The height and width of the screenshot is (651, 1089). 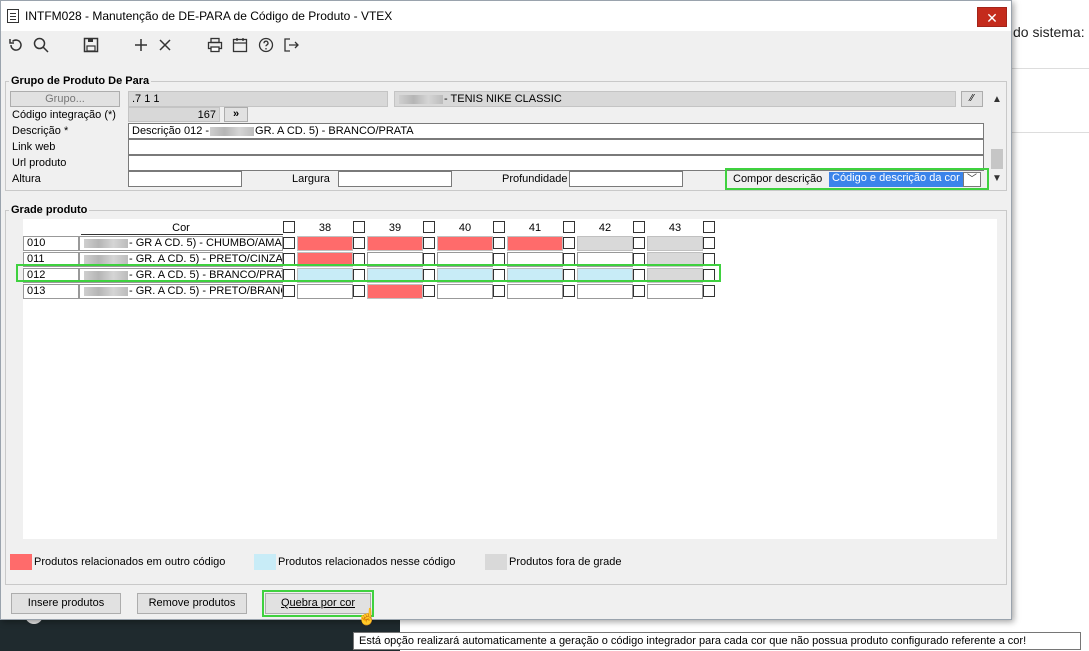 What do you see at coordinates (857, 179) in the screenshot?
I see `highlight-compor` at bounding box center [857, 179].